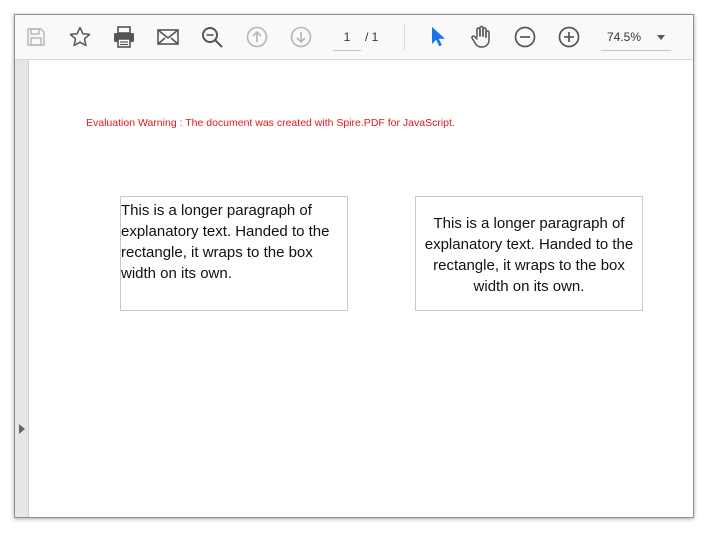  I want to click on save-icon, so click(36, 37).